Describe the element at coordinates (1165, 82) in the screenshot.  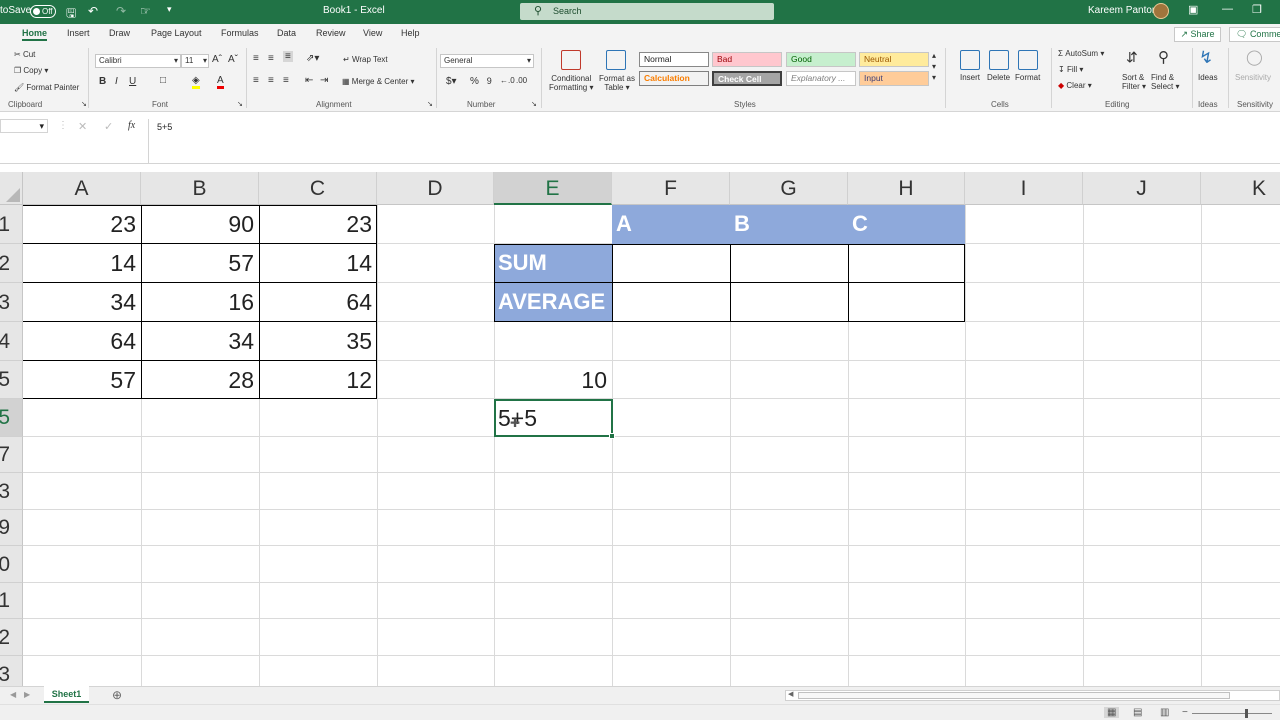
I see `find-select-label: Find & Select ▾` at that location.